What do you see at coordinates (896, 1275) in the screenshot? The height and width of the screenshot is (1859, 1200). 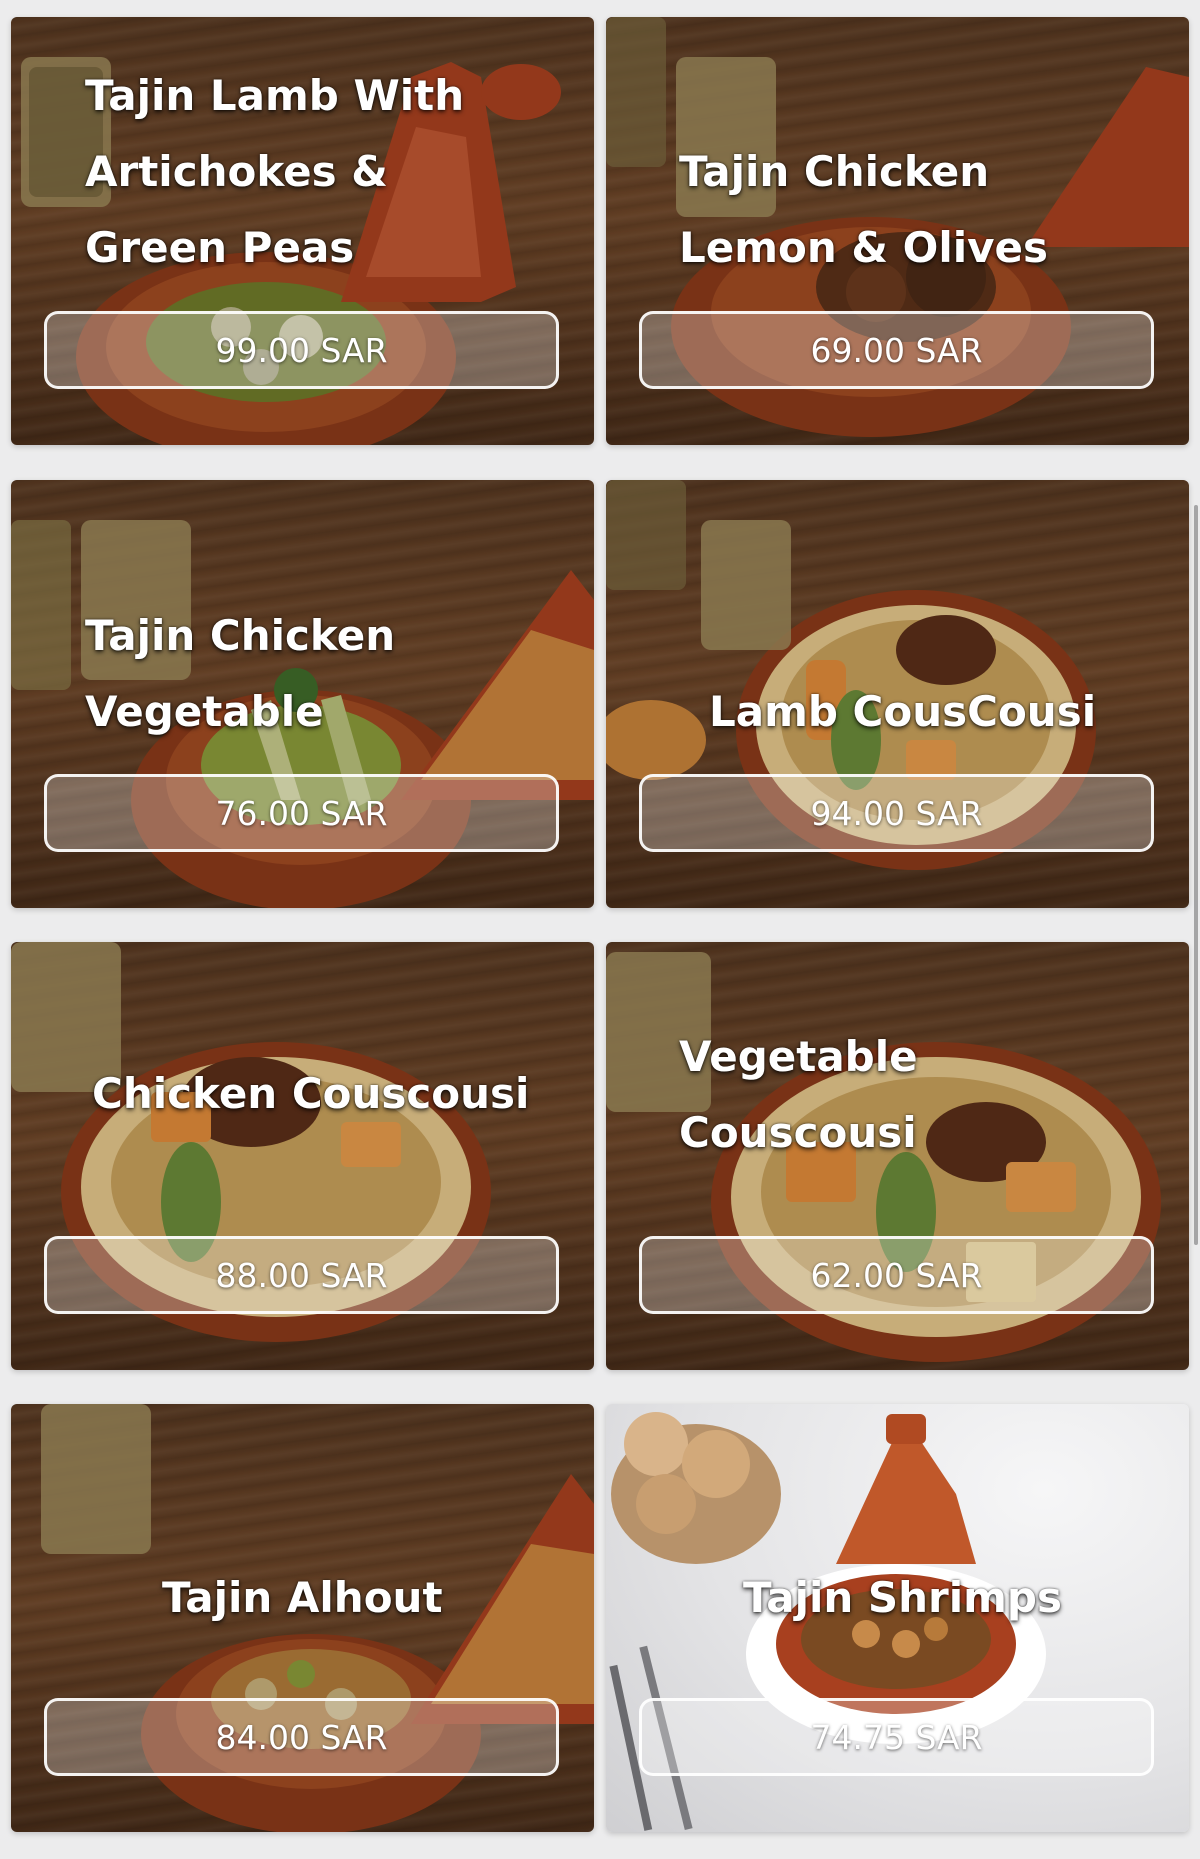 I see `price-button: 62.00 SAR` at bounding box center [896, 1275].